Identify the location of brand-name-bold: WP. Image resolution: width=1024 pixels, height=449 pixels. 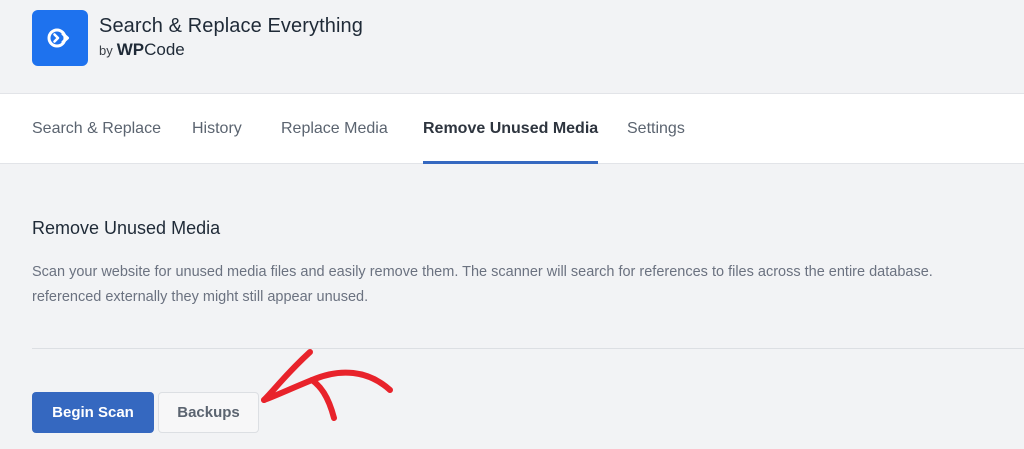
(130, 49).